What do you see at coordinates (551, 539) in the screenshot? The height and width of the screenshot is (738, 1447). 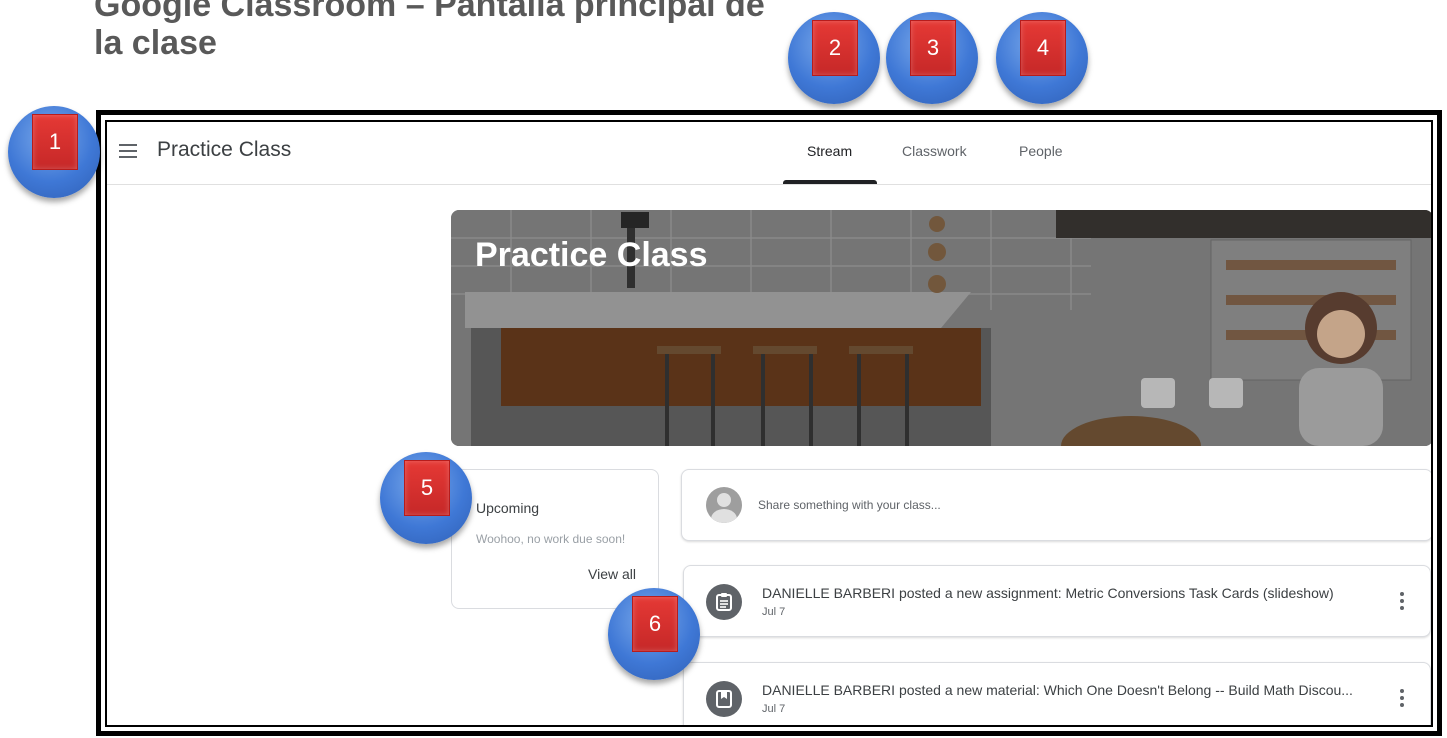 I see `upcoming-empty-text: Woohoo, no work due soon!` at bounding box center [551, 539].